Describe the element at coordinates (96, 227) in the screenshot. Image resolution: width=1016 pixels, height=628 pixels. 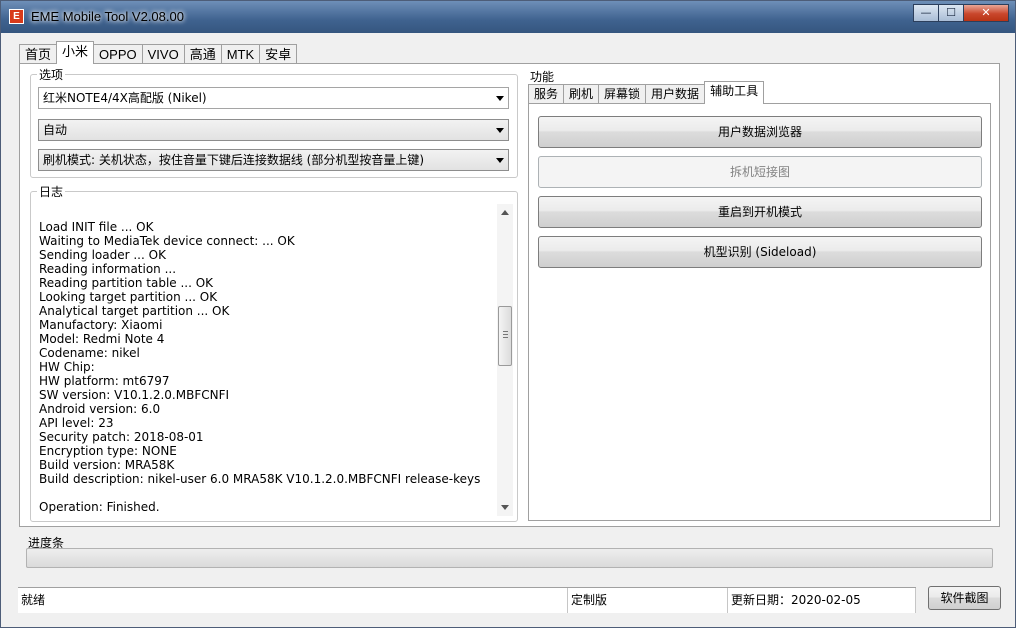
I see `log-line: Load INIT file ... OK` at that location.